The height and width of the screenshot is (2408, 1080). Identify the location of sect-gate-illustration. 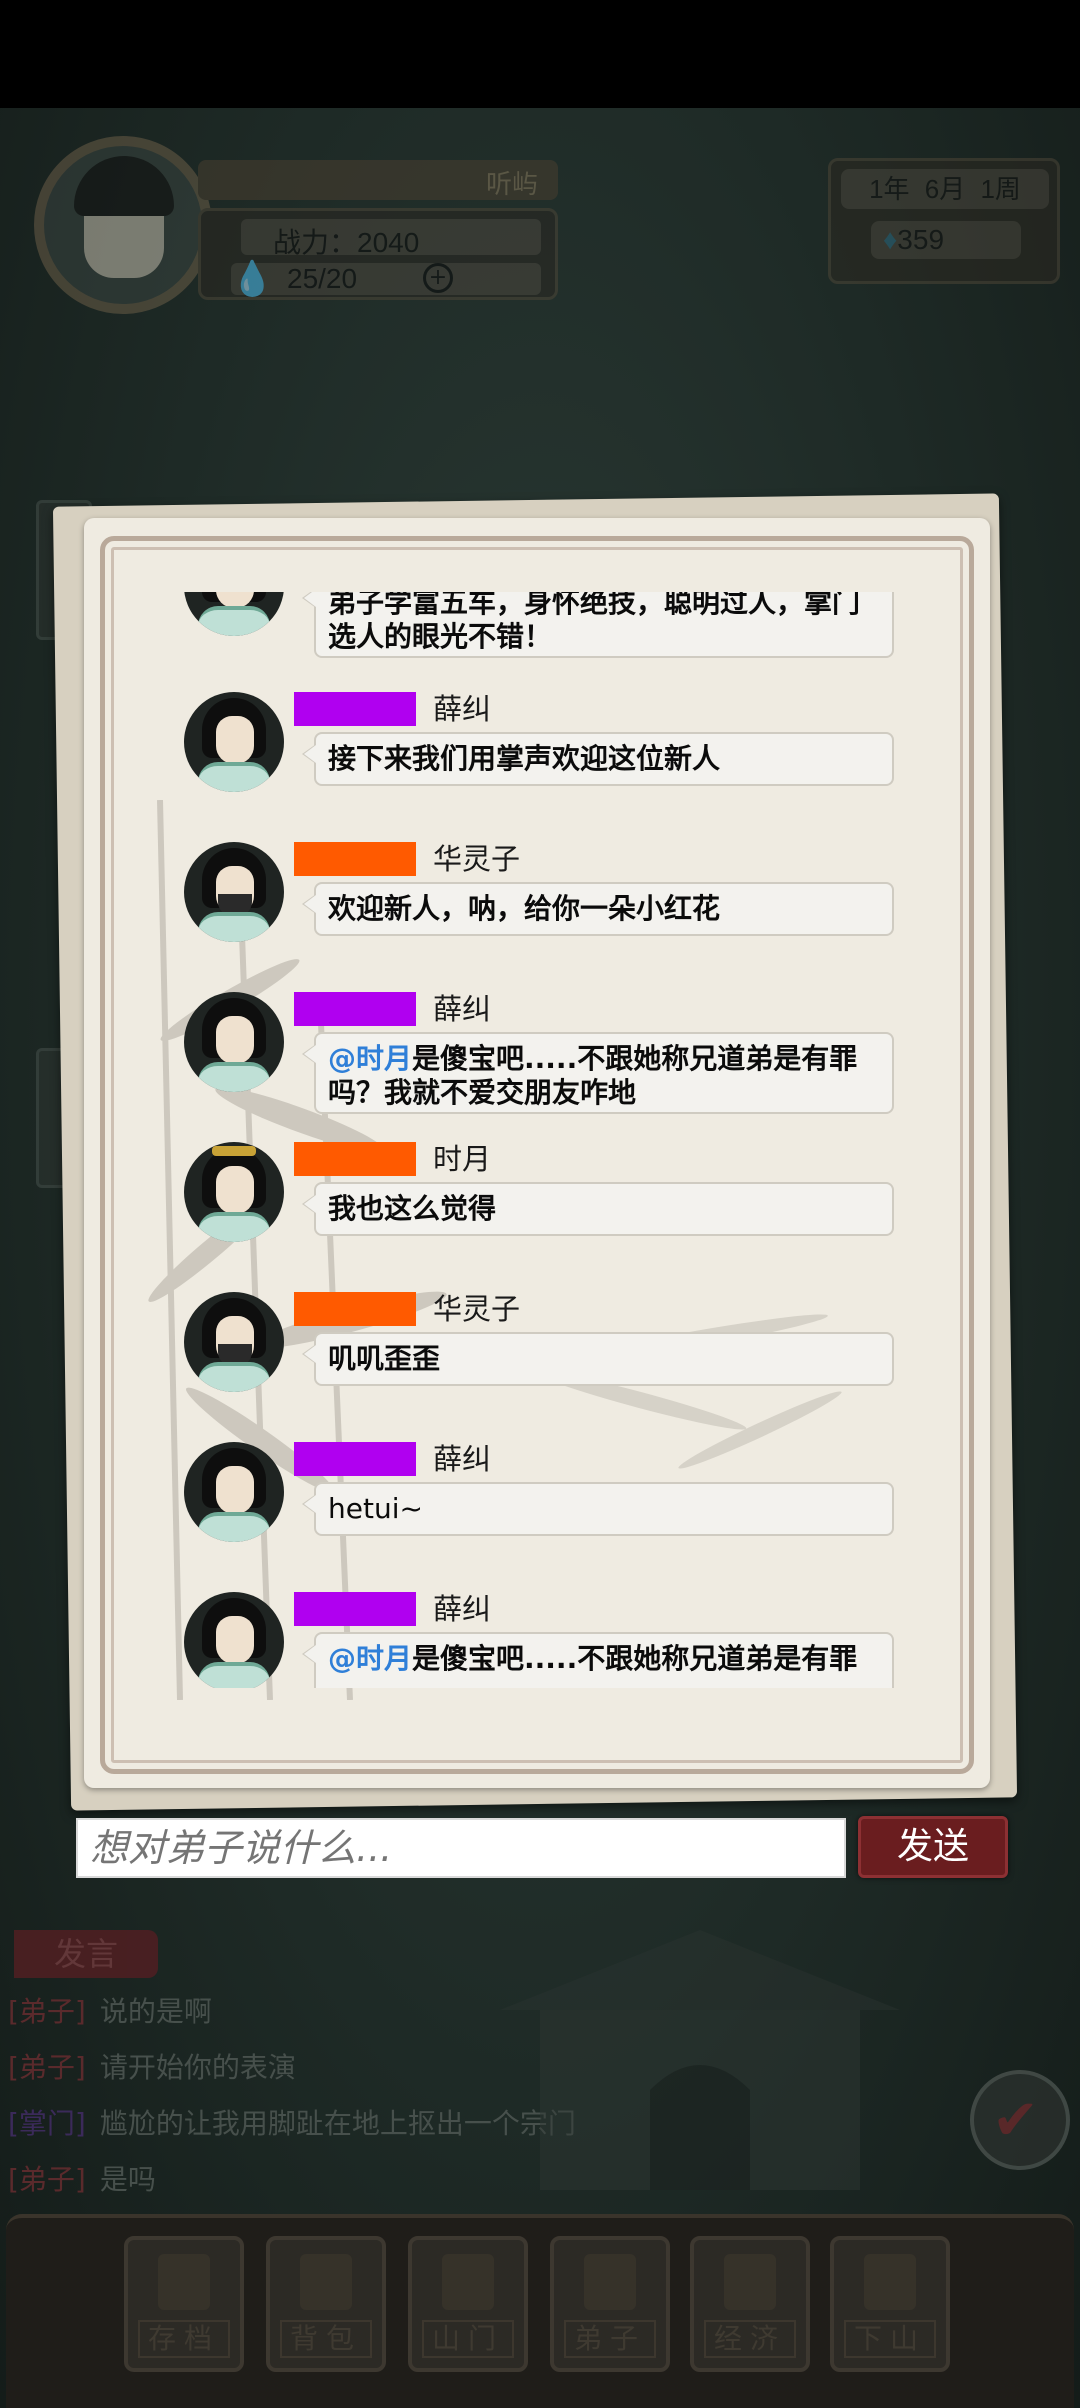
(700, 2060).